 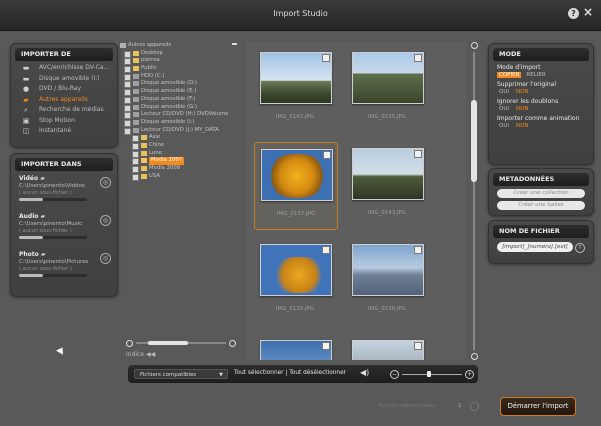 What do you see at coordinates (364, 372) in the screenshot?
I see `speaker-icon: ◀)` at bounding box center [364, 372].